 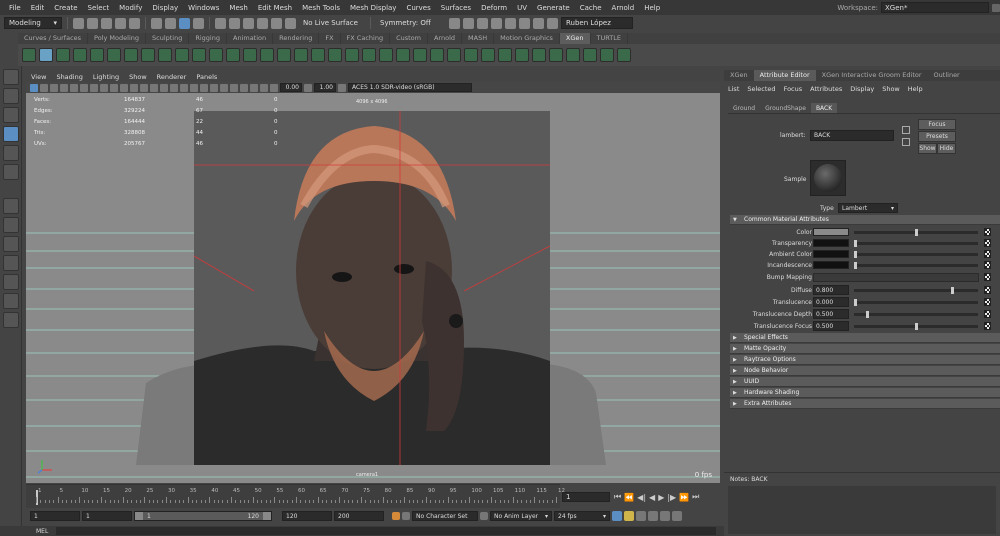 I want to click on color-swatch, so click(x=831, y=232).